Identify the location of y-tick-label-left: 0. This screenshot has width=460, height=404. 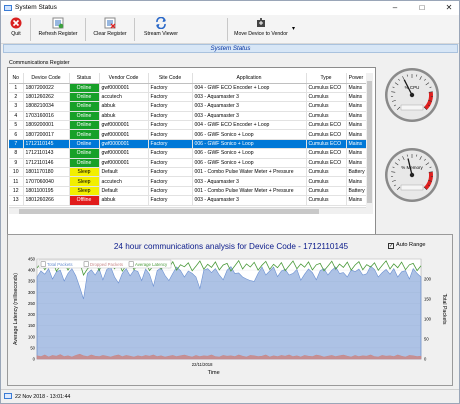
(34, 359).